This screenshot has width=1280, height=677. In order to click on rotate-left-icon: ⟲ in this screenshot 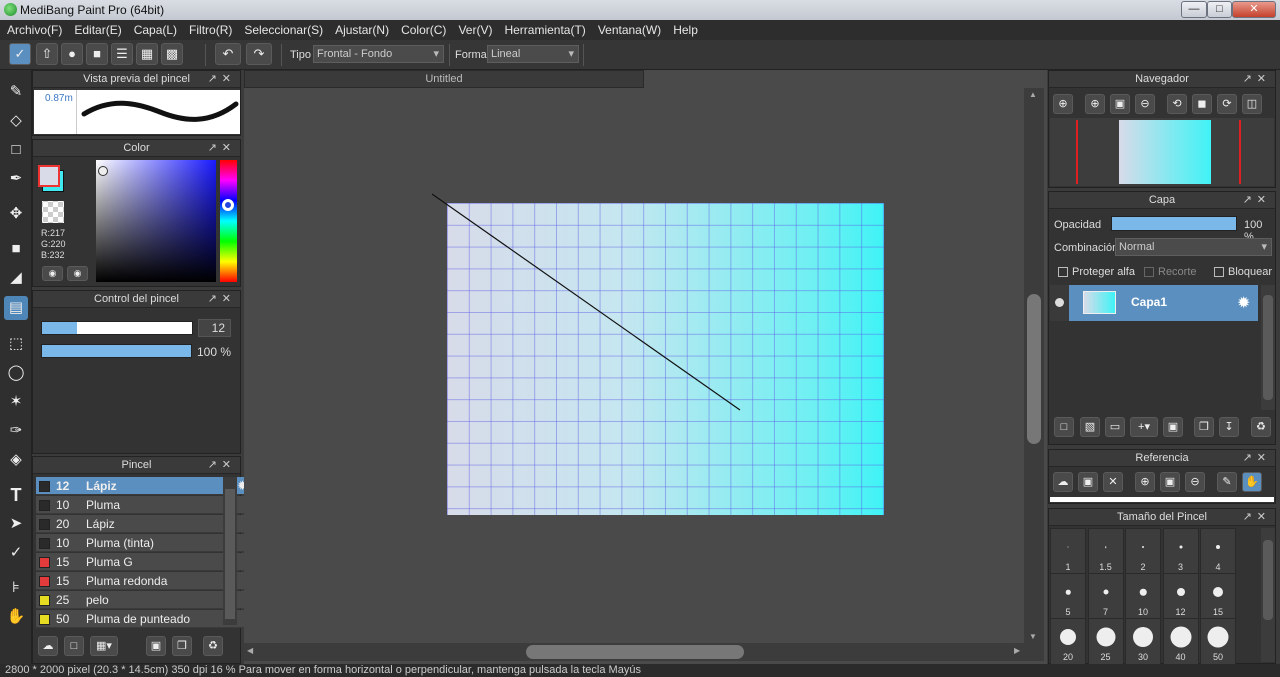, I will do `click(1177, 104)`.